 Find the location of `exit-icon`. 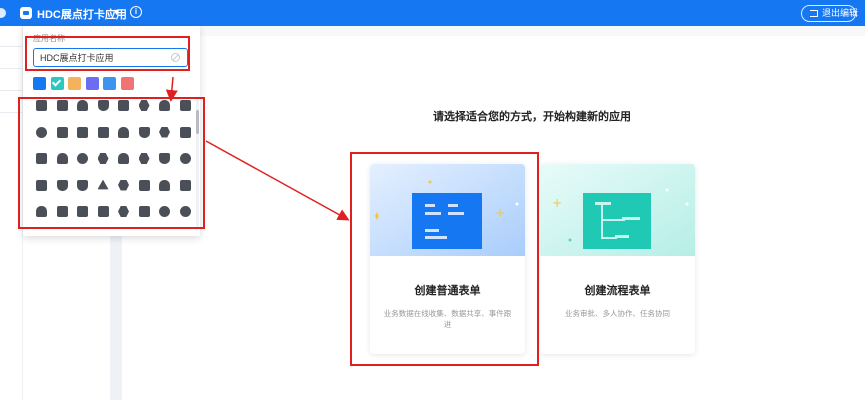

exit-icon is located at coordinates (814, 13).